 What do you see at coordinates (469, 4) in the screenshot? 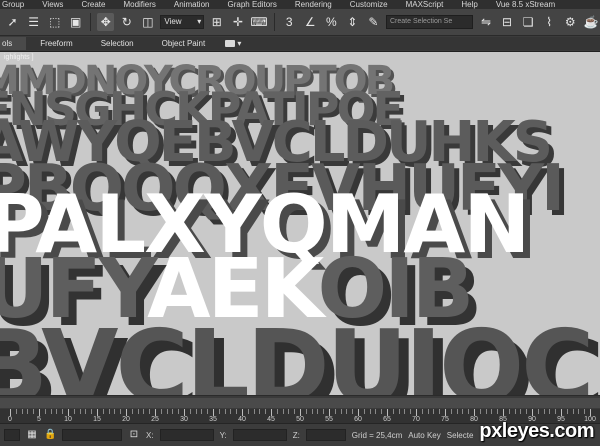
I see `menu-help: Help` at bounding box center [469, 4].